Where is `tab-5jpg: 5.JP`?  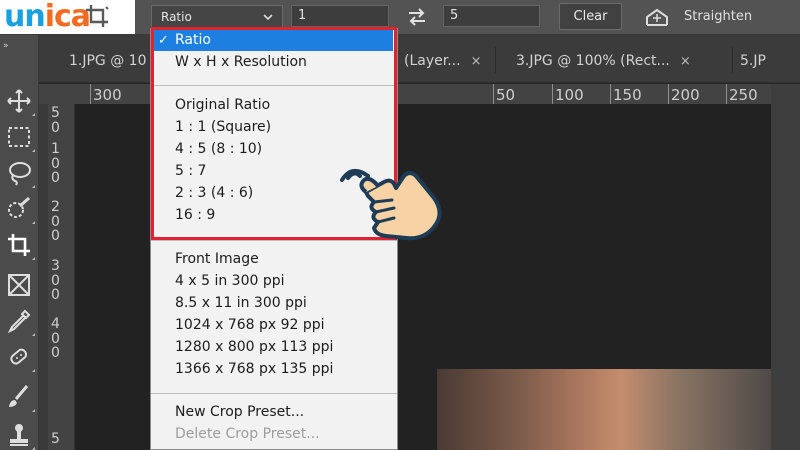 tab-5jpg: 5.JP is located at coordinates (753, 61).